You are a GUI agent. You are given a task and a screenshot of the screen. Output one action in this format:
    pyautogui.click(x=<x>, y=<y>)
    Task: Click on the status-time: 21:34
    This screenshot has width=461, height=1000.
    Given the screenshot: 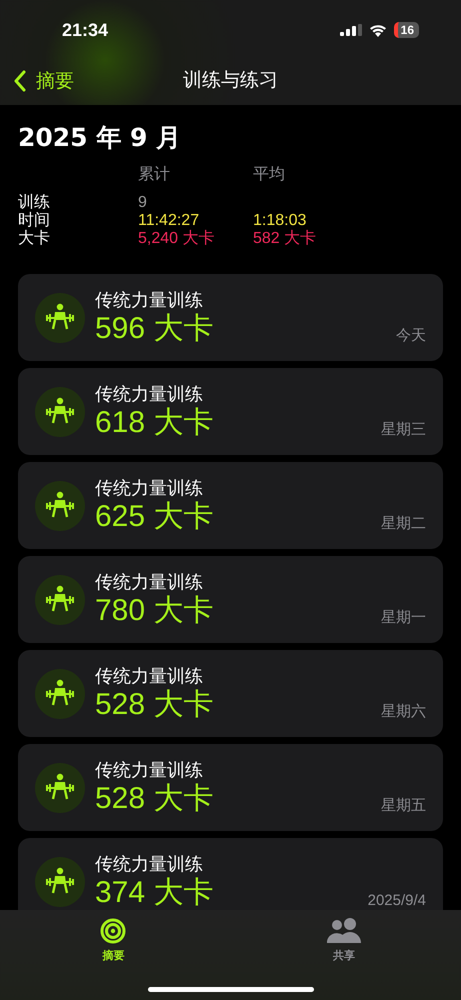 What is the action you would take?
    pyautogui.click(x=85, y=30)
    